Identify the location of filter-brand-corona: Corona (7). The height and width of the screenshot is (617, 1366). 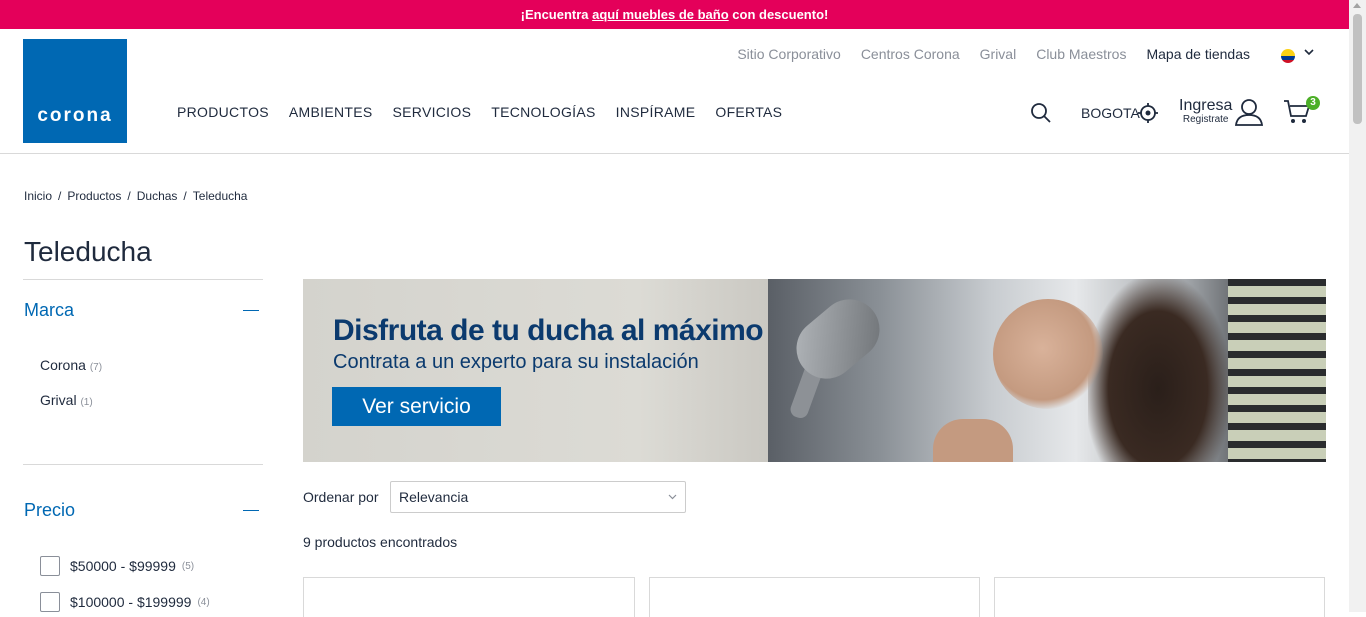
(71, 365).